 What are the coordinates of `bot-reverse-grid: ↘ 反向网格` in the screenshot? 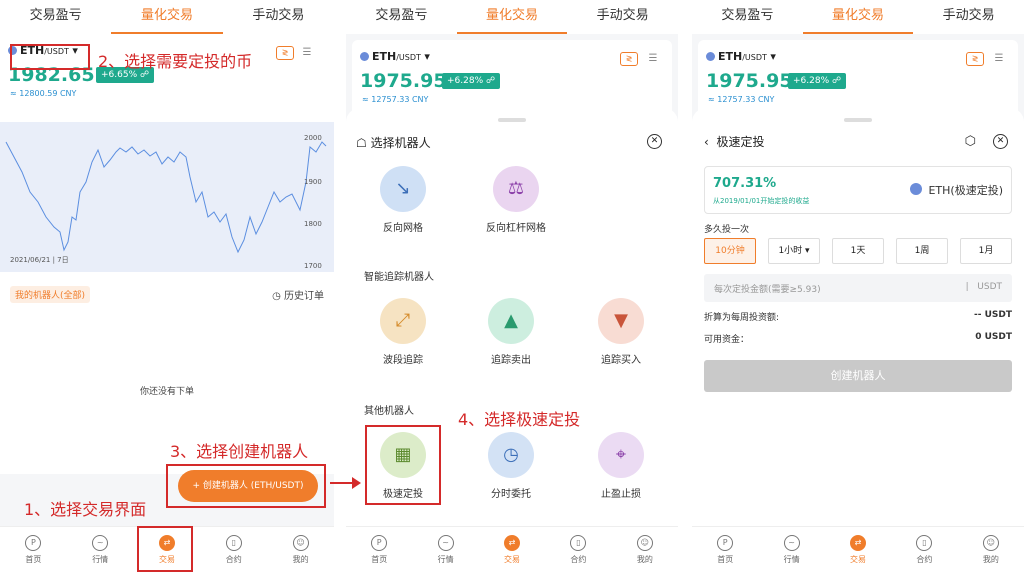 It's located at (403, 200).